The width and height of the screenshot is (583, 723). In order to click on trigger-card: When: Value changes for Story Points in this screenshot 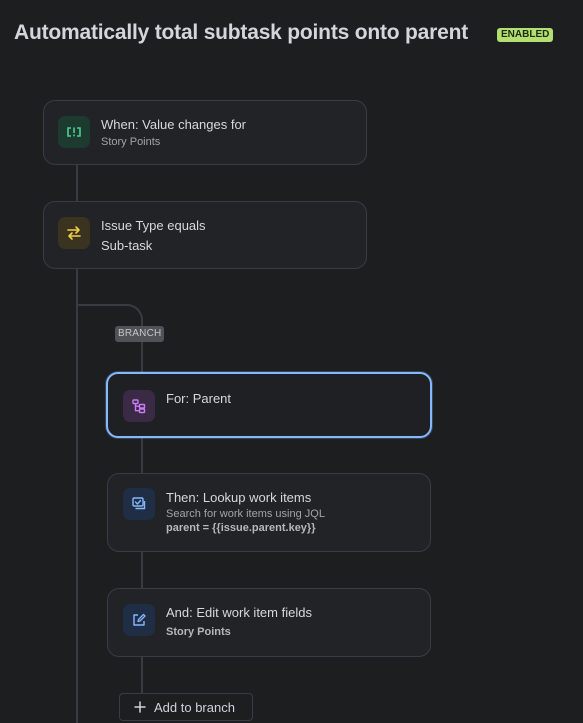, I will do `click(205, 132)`.